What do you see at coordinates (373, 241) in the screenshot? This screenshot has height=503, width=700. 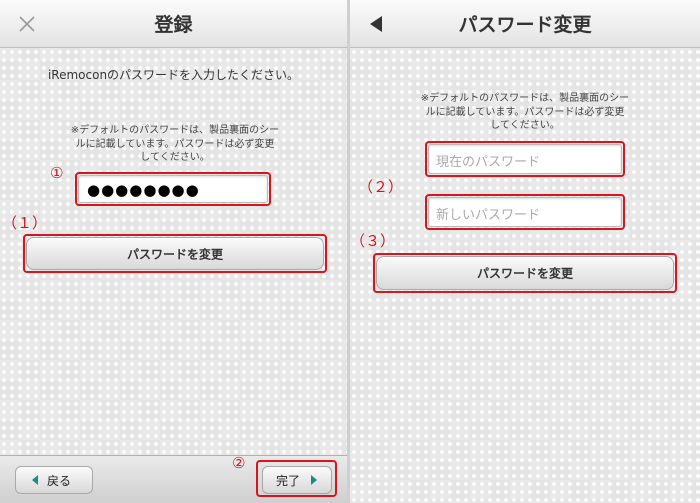 I see `annotation-paren-3: （３）` at bounding box center [373, 241].